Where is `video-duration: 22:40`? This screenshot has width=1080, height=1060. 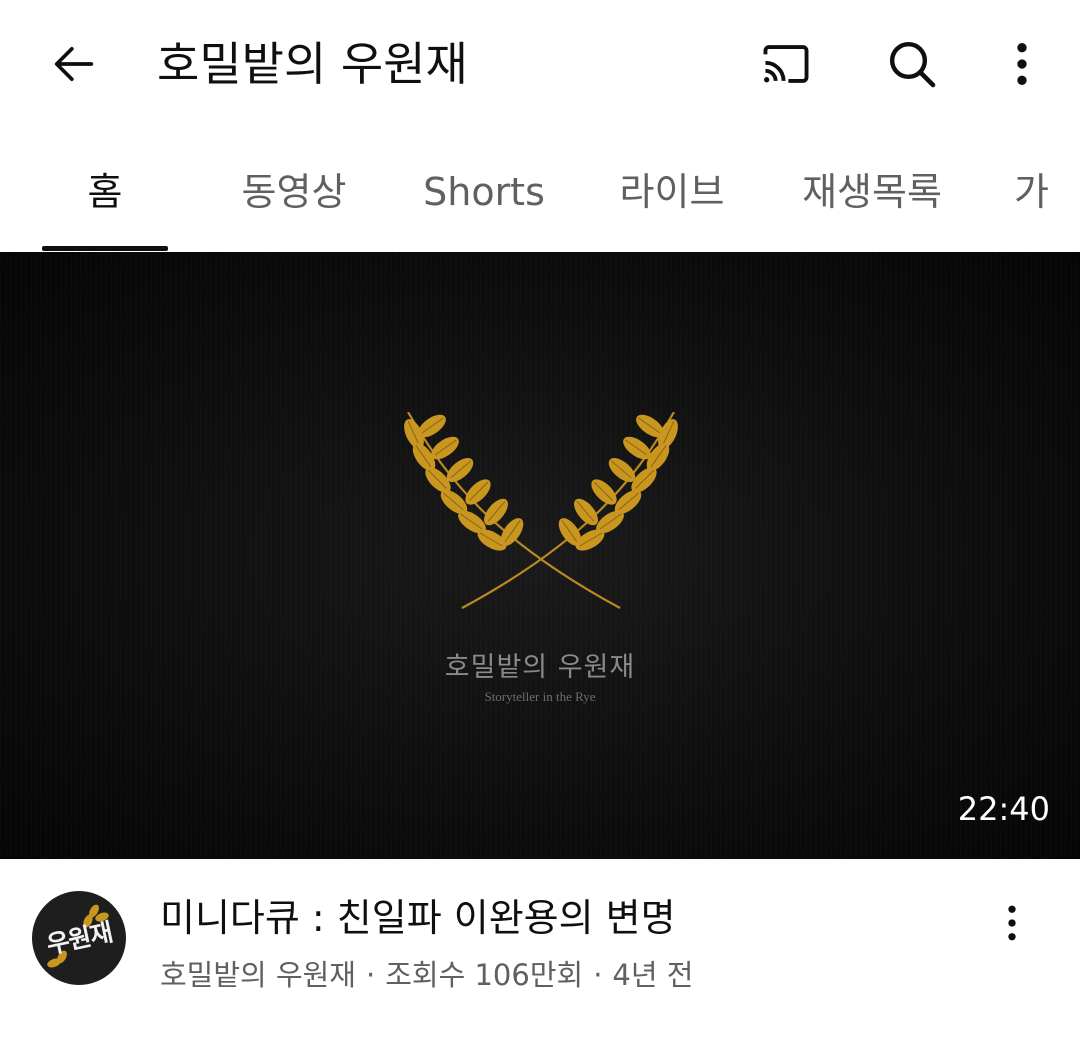
video-duration: 22:40 is located at coordinates (1003, 809).